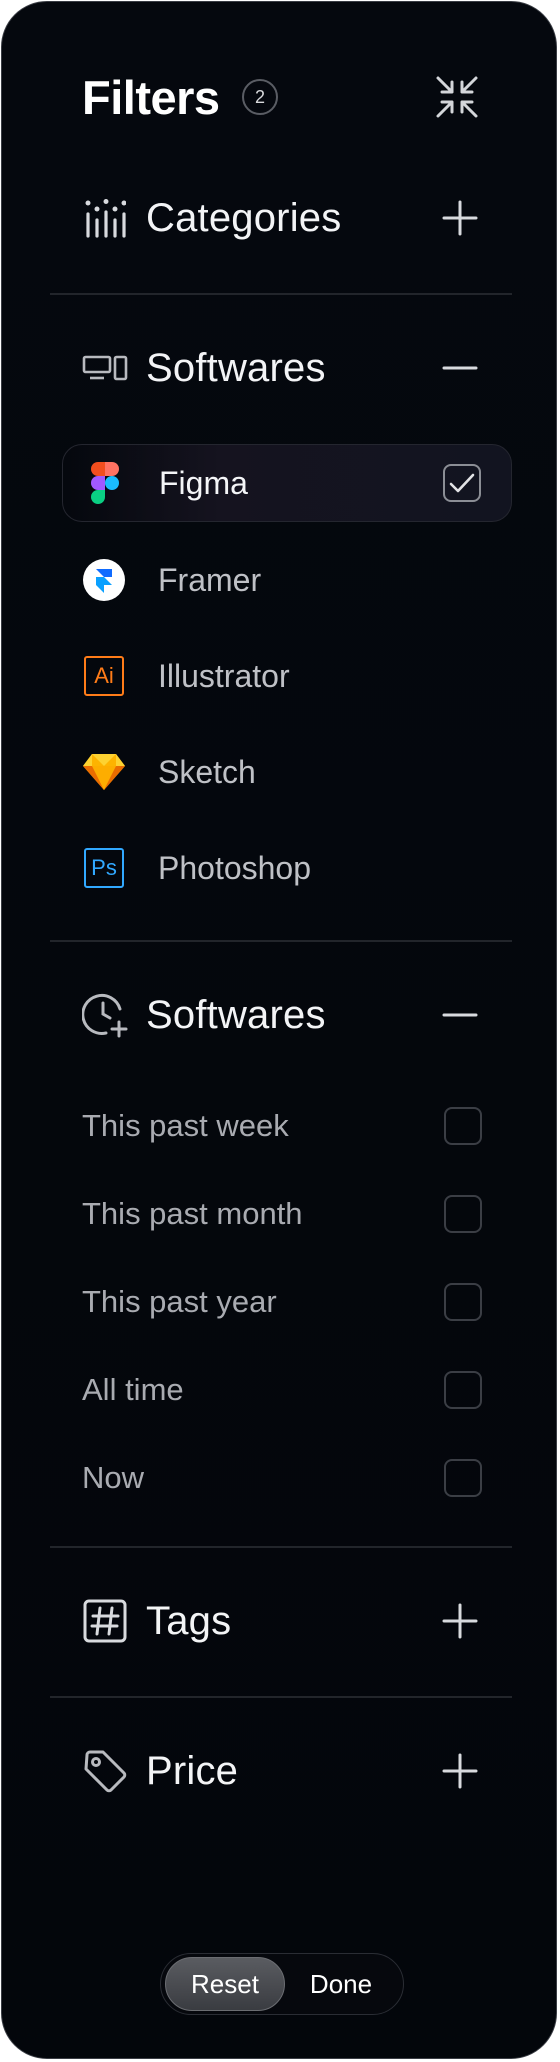 Image resolution: width=560 pixels, height=2062 pixels. I want to click on checkmark-icon, so click(462, 483).